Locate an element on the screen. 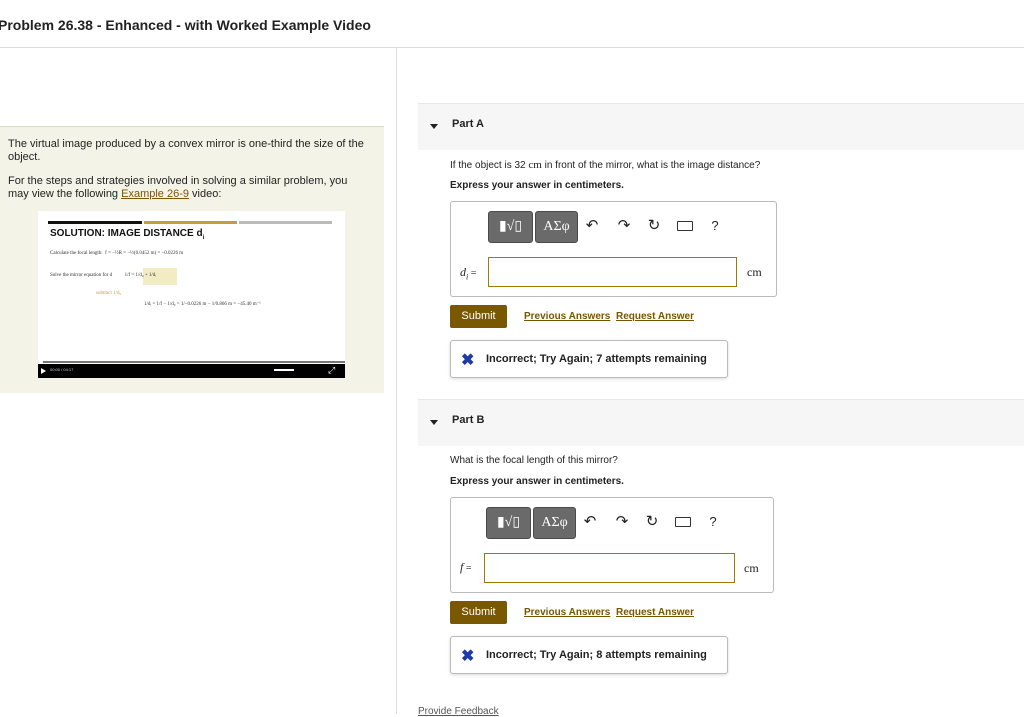 The height and width of the screenshot is (717, 1024). part-b-answer-box: ▮√▯ ΑΣφ ↶ ↷ ↻ ? f = cm is located at coordinates (612, 545).